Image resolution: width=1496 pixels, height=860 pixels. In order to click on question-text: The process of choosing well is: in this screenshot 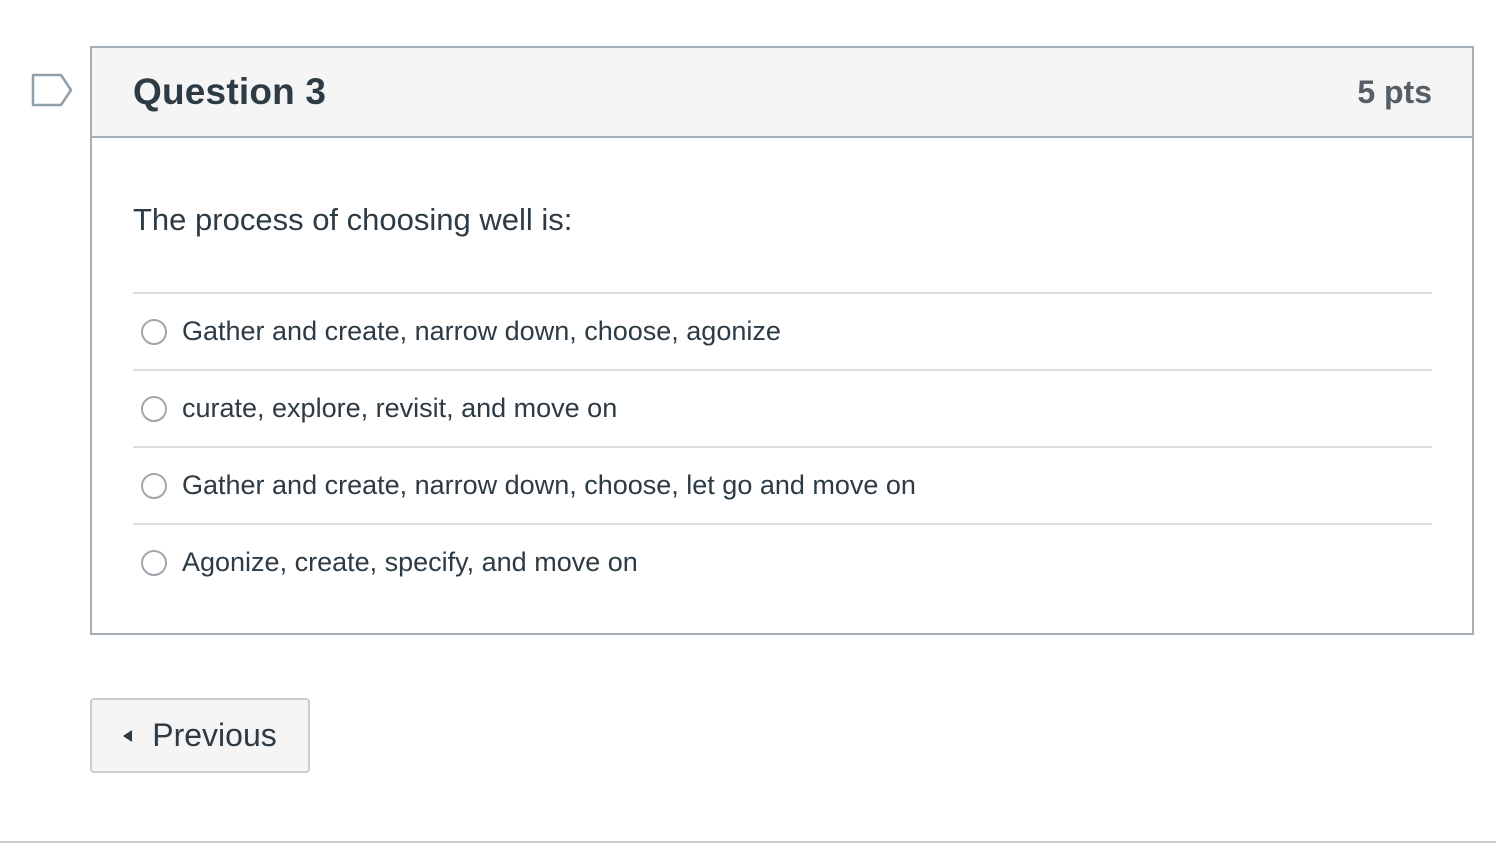, I will do `click(353, 219)`.